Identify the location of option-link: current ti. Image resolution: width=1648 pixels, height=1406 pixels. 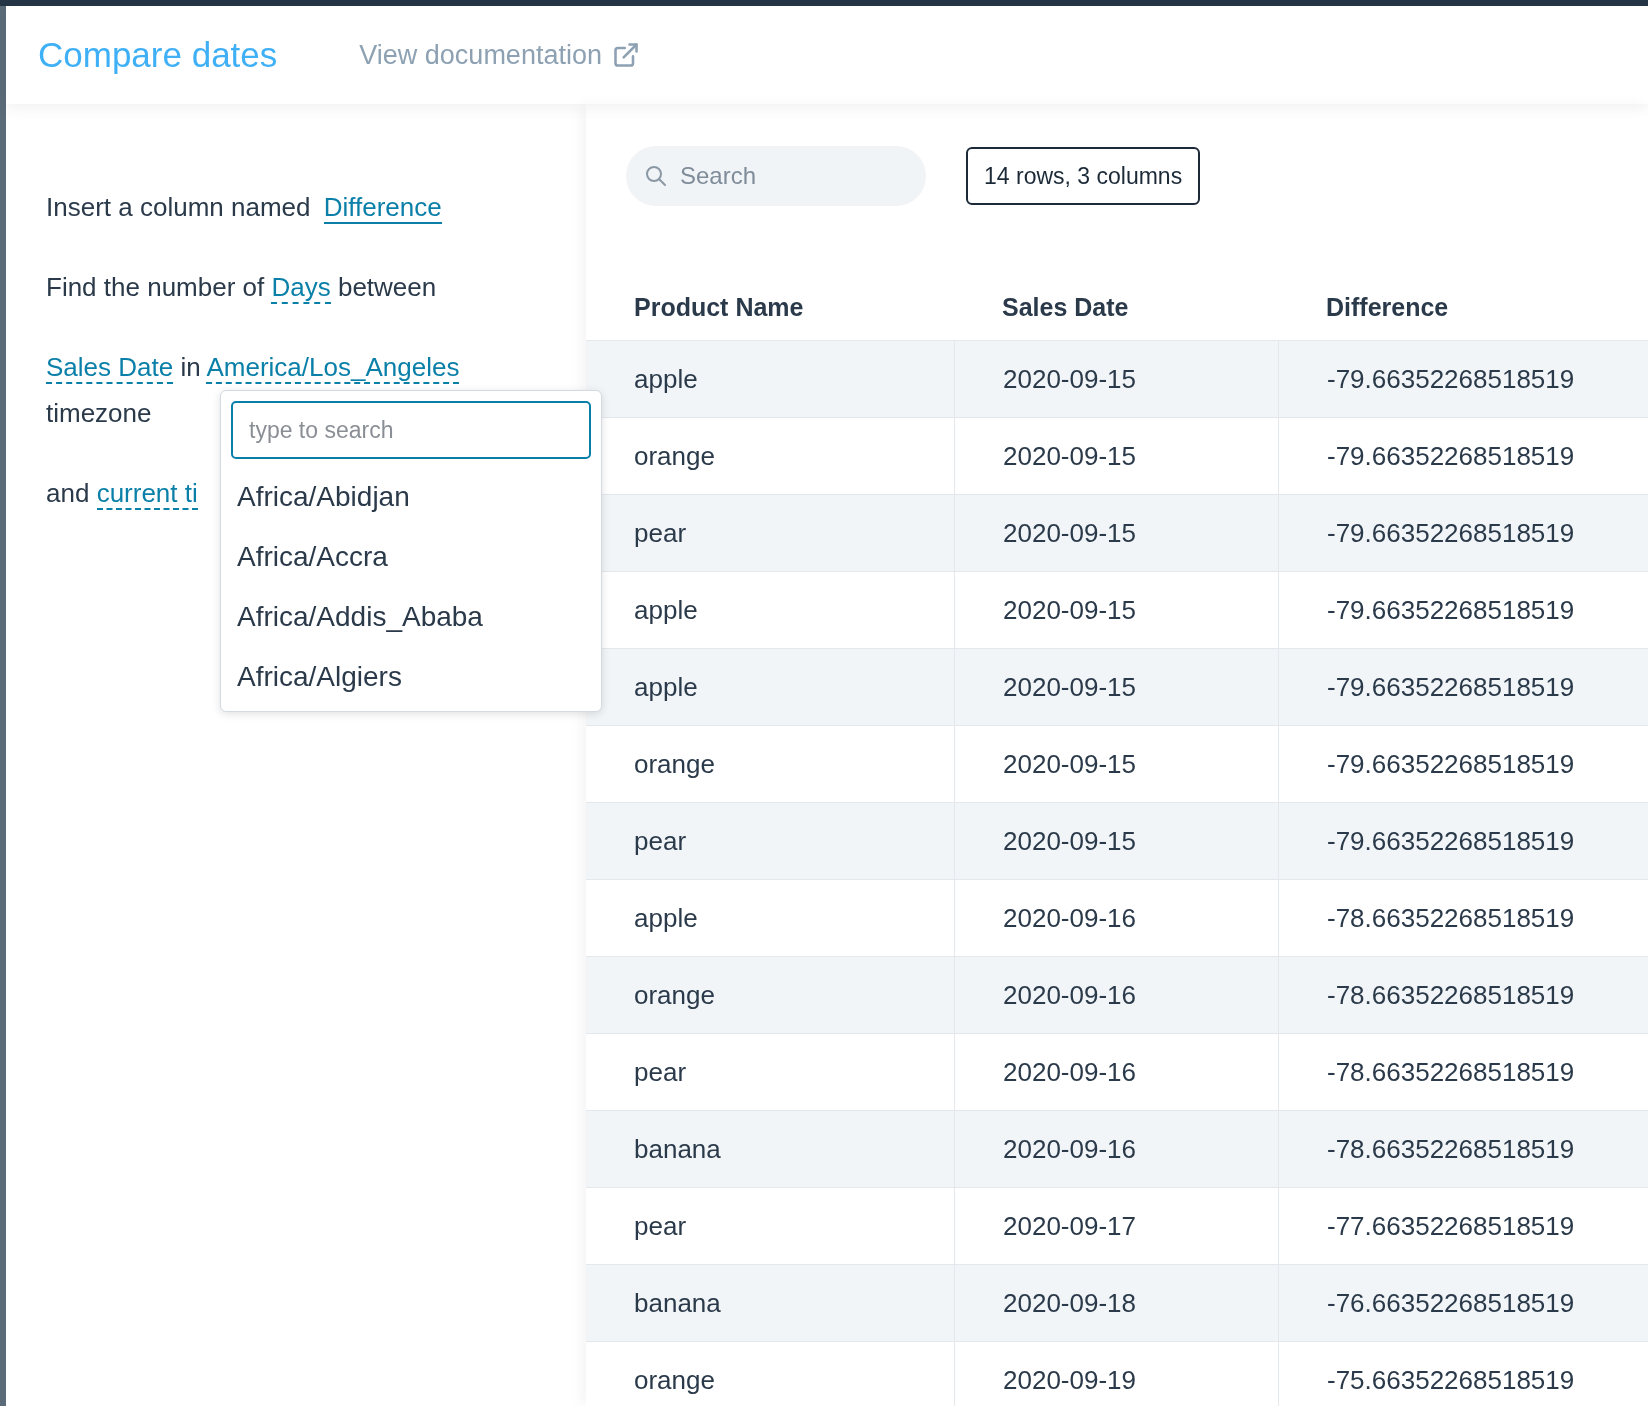
(147, 494).